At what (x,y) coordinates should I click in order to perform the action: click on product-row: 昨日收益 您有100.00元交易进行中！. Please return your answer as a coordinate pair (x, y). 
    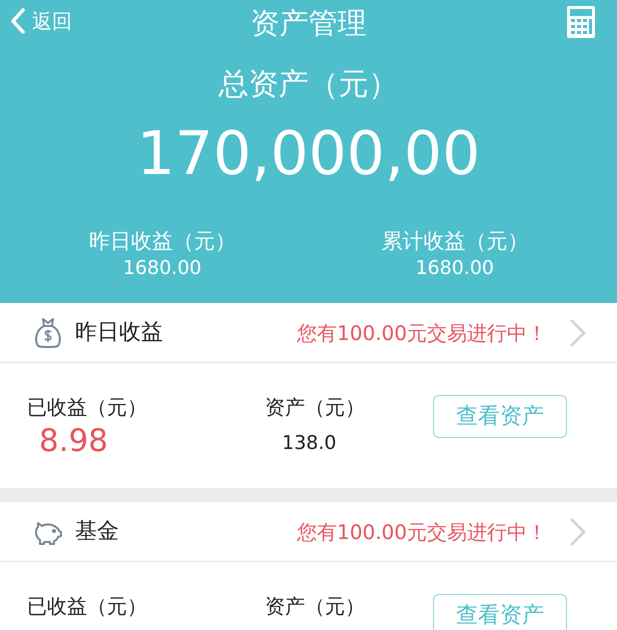
    Looking at the image, I should click on (308, 333).